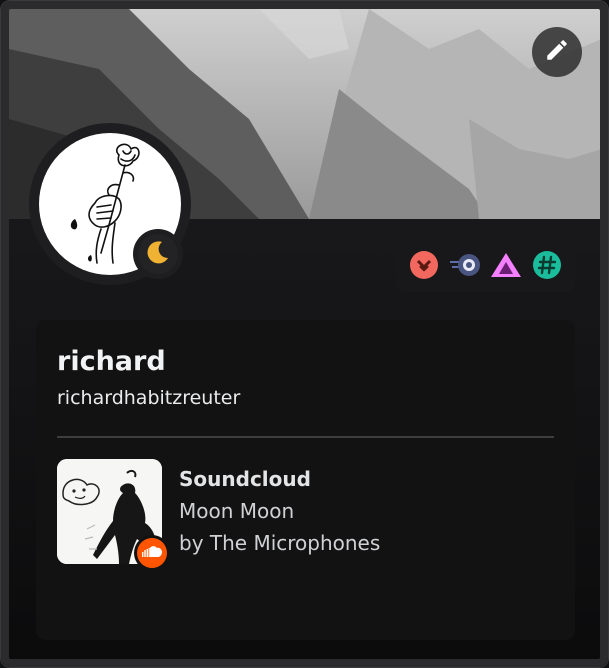 The height and width of the screenshot is (668, 609). I want to click on badge-orbit, so click(465, 267).